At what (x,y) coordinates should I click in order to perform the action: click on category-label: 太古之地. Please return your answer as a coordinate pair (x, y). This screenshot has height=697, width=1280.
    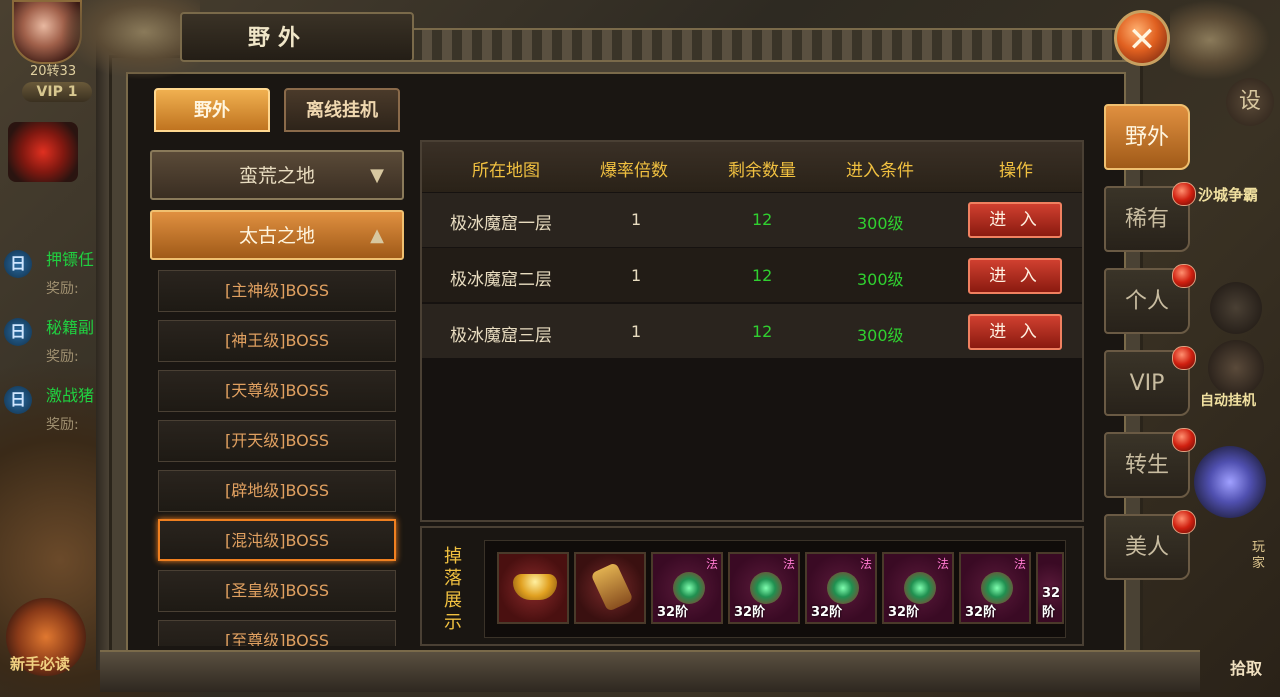
    Looking at the image, I should click on (276, 236).